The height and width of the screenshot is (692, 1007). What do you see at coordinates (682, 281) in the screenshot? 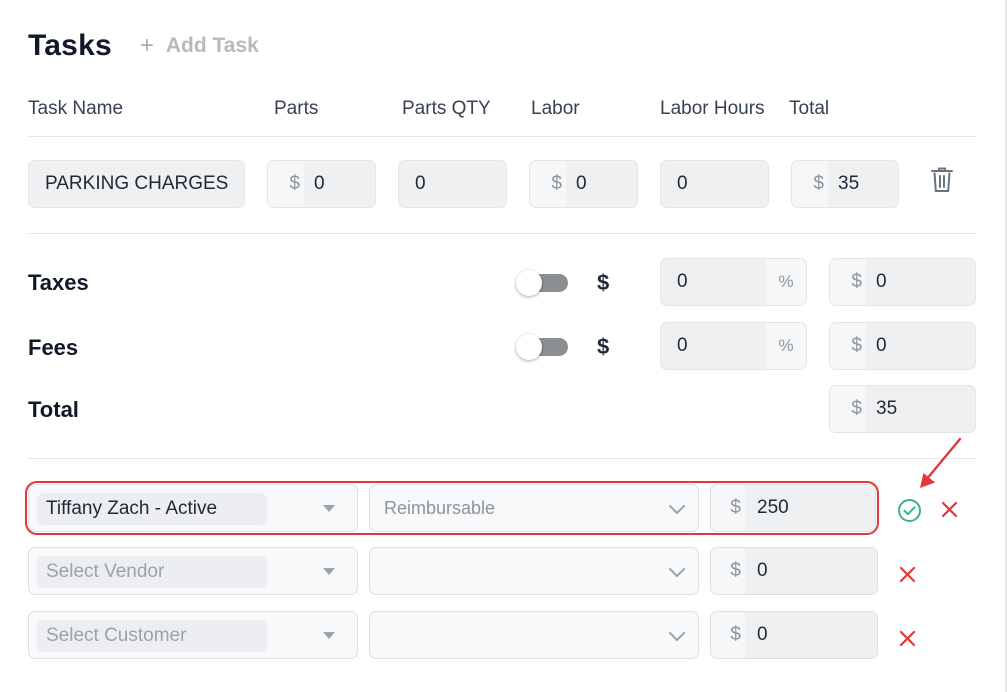
I see `taxes-rate-value: 0` at bounding box center [682, 281].